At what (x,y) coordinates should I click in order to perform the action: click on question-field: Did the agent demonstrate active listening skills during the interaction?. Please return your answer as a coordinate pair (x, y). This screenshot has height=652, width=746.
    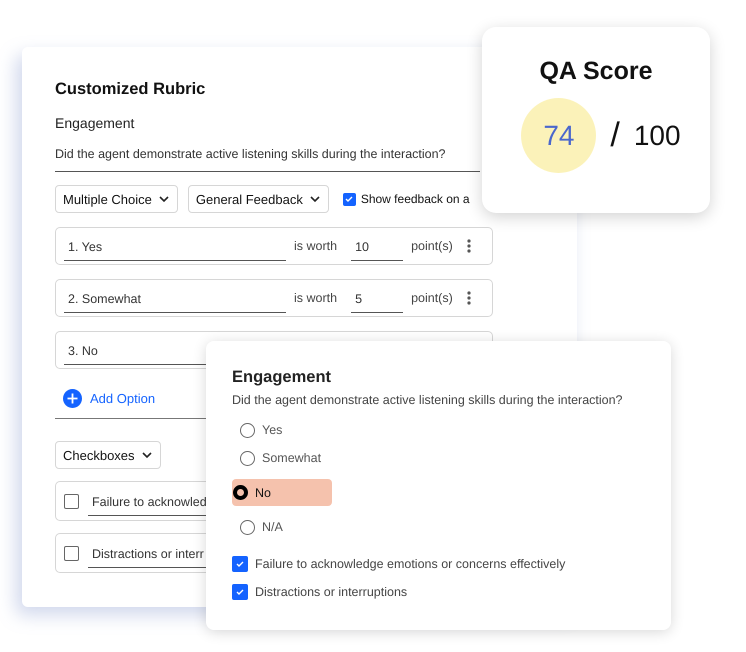
    Looking at the image, I should click on (267, 159).